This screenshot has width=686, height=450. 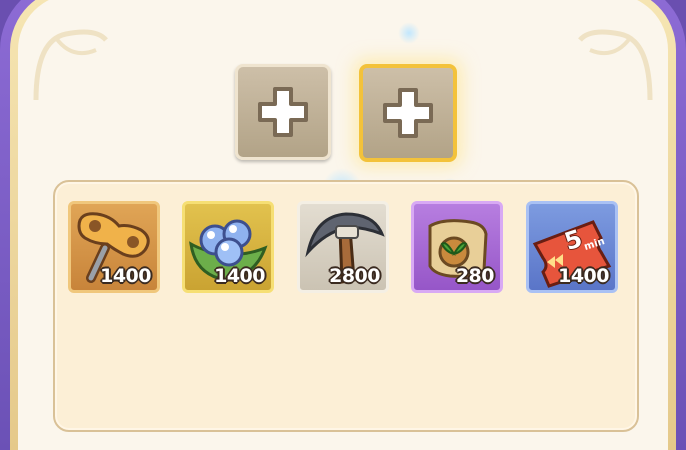 I want to click on reward-item-speedup-ticket: 5 min 1400, so click(x=572, y=247).